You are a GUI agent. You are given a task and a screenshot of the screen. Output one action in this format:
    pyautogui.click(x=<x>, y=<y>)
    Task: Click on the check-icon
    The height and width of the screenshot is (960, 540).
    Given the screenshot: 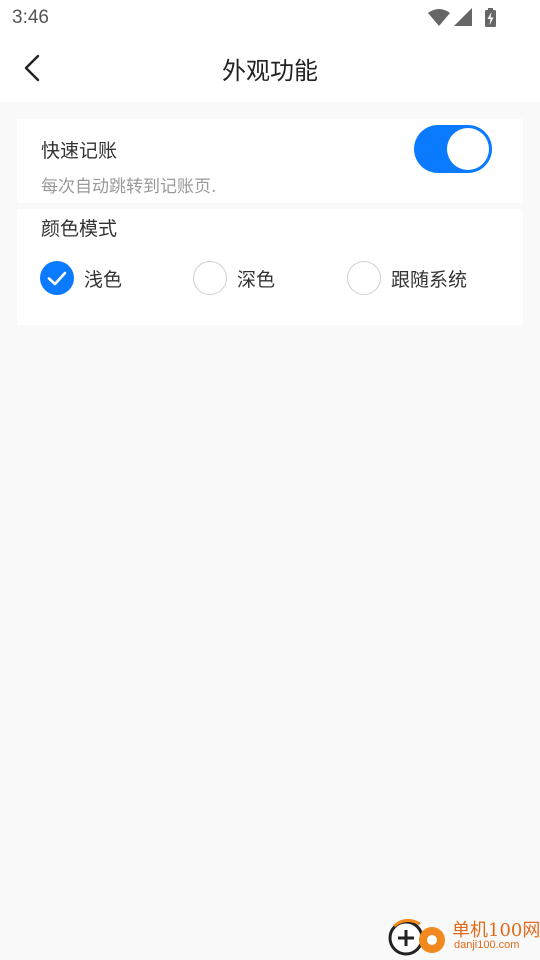 What is the action you would take?
    pyautogui.click(x=57, y=278)
    